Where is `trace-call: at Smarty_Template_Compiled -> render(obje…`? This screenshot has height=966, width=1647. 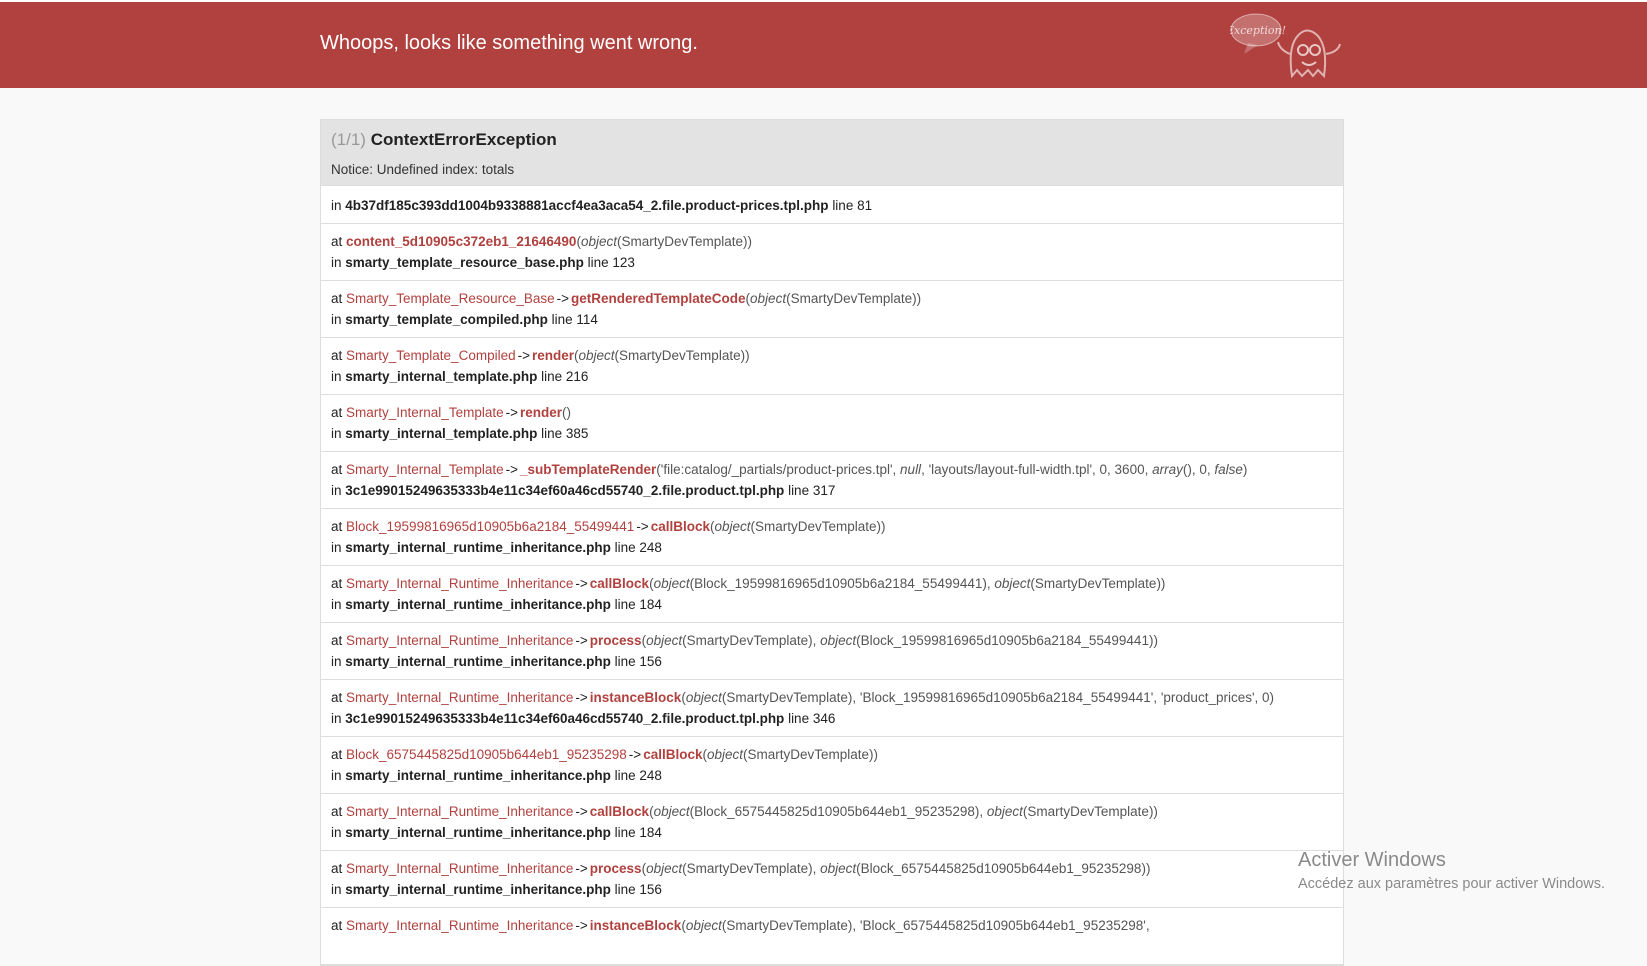
trace-call: at Smarty_Template_Compiled -> render(obje… is located at coordinates (832, 355).